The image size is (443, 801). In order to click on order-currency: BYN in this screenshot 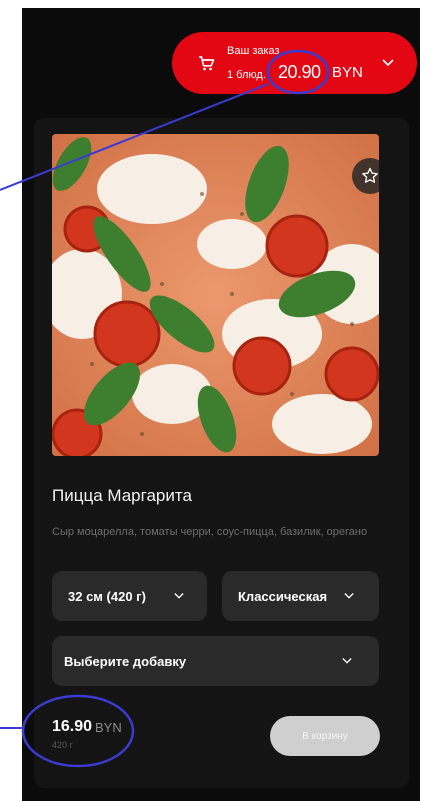, I will do `click(347, 72)`.